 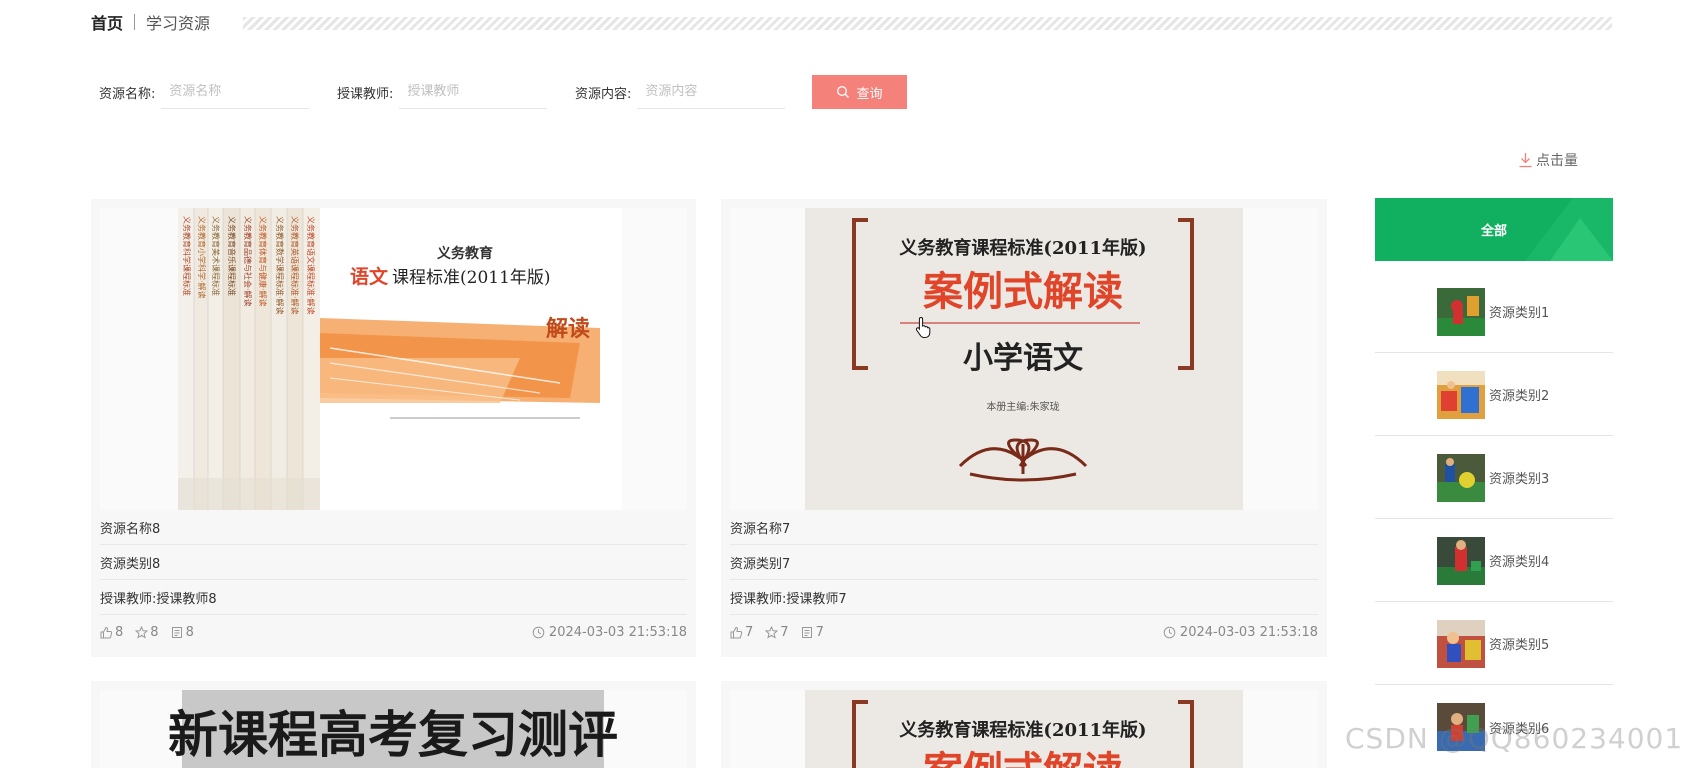 I want to click on svg-text: 义务教育品德与社会·解读, so click(x=248, y=261).